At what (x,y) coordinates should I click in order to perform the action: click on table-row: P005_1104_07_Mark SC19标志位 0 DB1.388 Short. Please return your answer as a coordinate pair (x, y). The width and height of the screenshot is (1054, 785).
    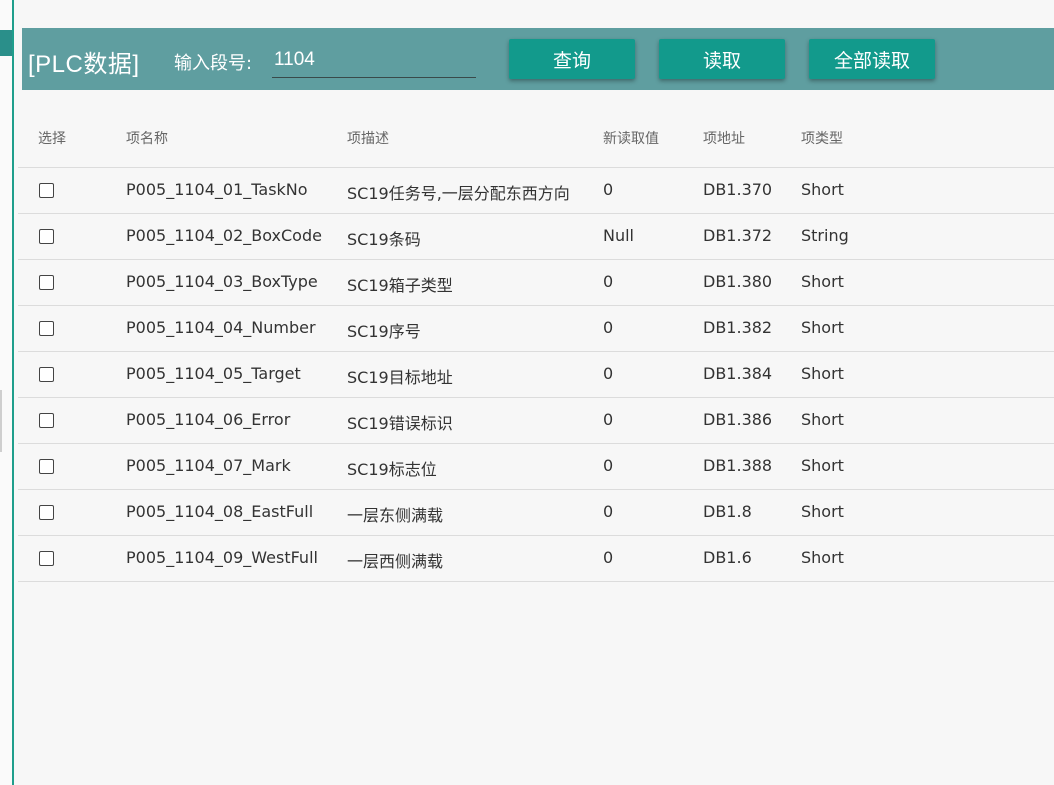
    Looking at the image, I should click on (536, 467).